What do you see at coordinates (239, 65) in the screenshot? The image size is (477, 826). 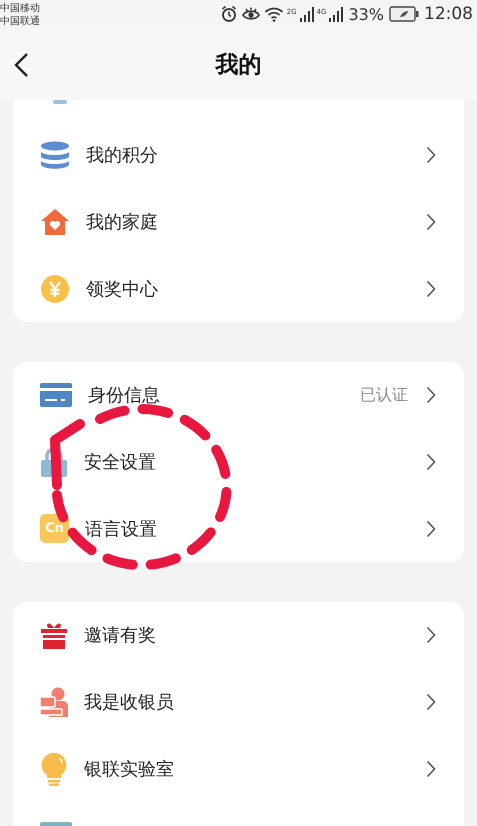 I see `page-title: 我的` at bounding box center [239, 65].